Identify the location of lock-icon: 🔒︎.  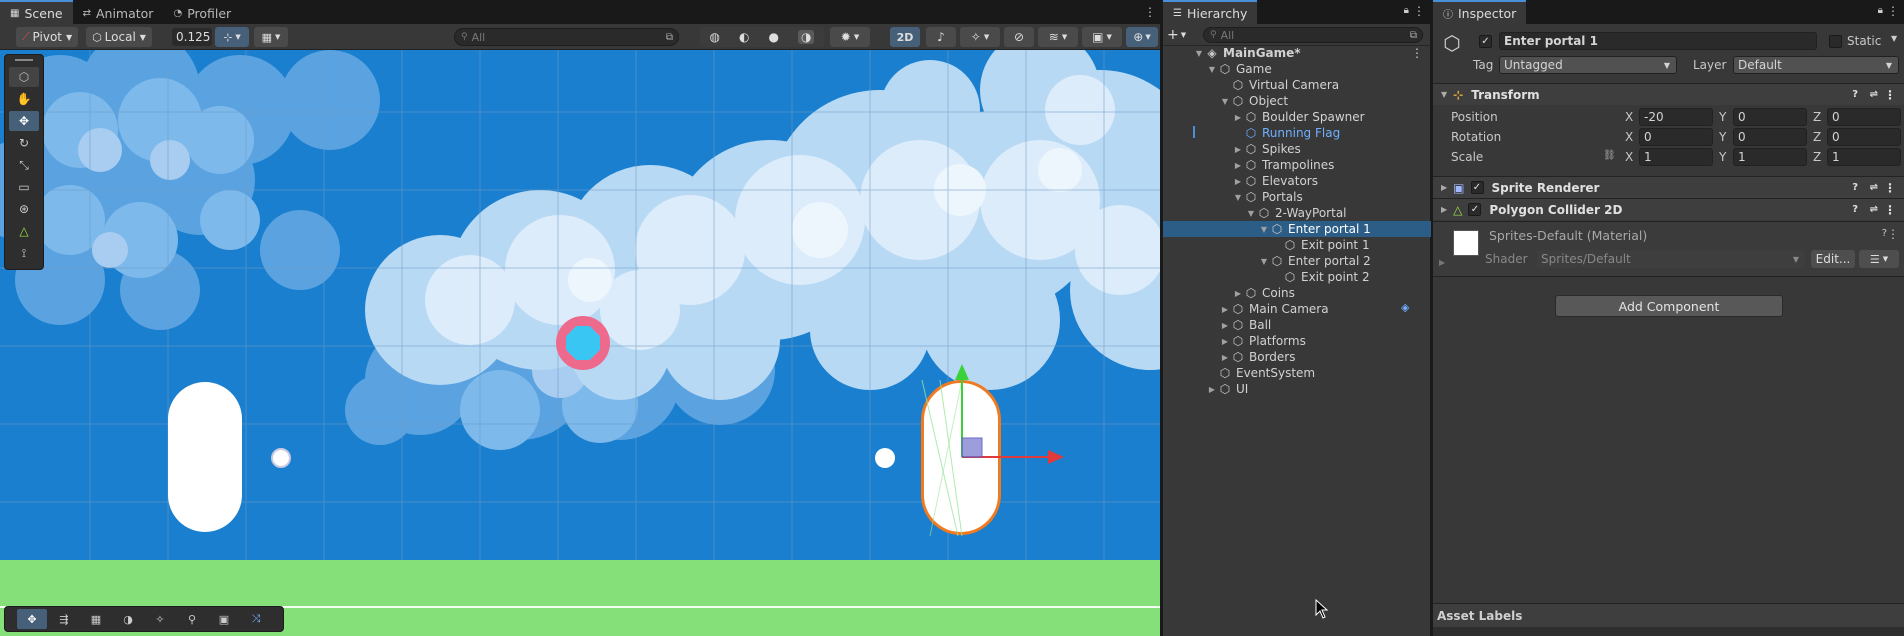
(1880, 10).